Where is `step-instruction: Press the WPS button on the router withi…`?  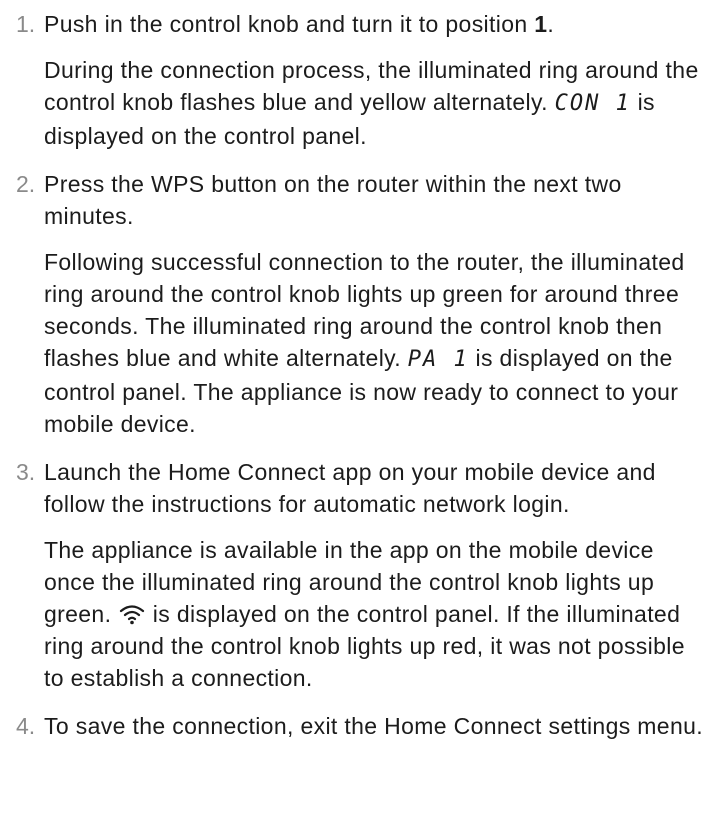
step-instruction: Press the WPS button on the router withi… is located at coordinates (333, 200).